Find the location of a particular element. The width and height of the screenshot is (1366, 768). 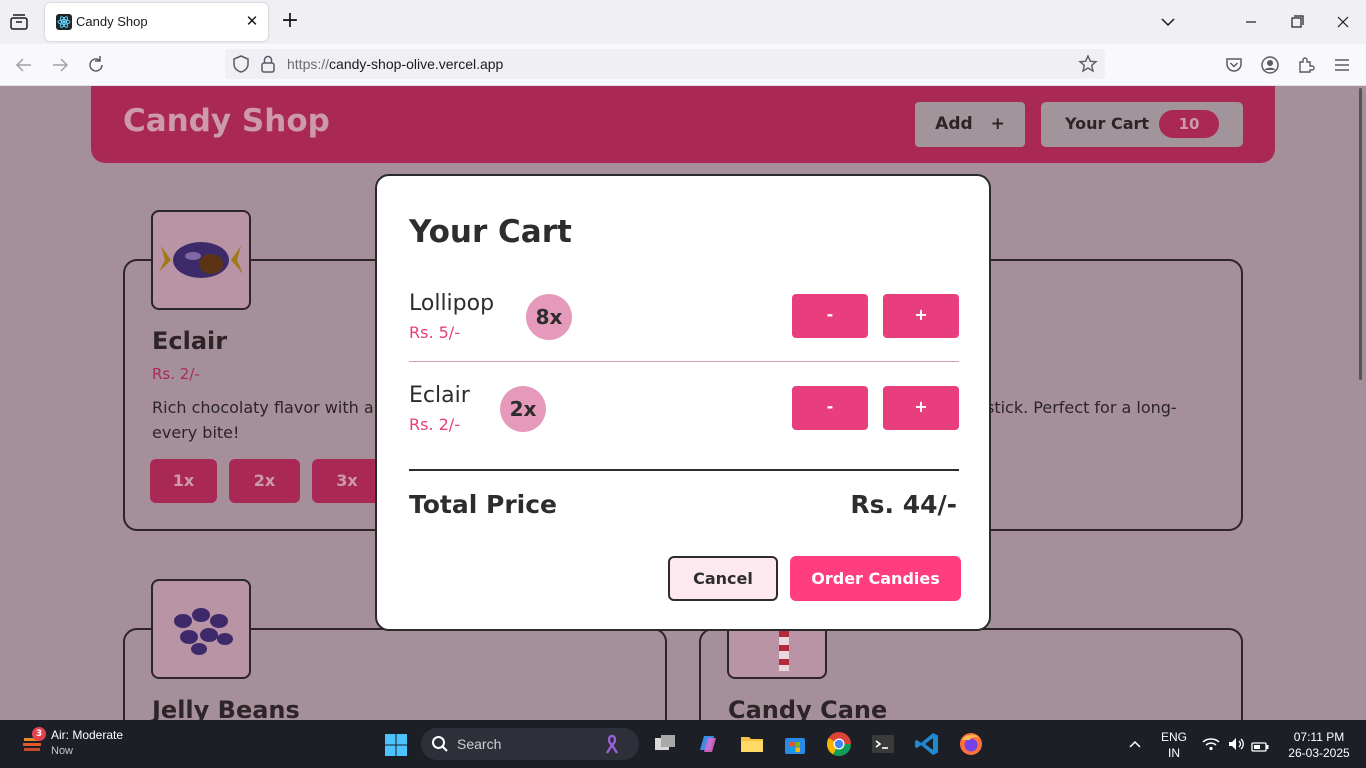

chrome-icon is located at coordinates (839, 744).